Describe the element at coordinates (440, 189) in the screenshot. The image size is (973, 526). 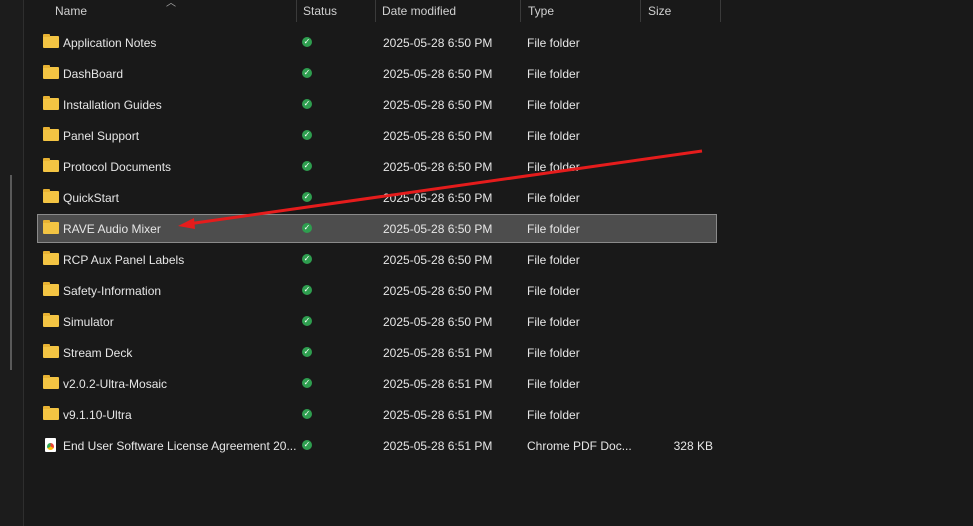
I see `red-arrow-annotation` at that location.